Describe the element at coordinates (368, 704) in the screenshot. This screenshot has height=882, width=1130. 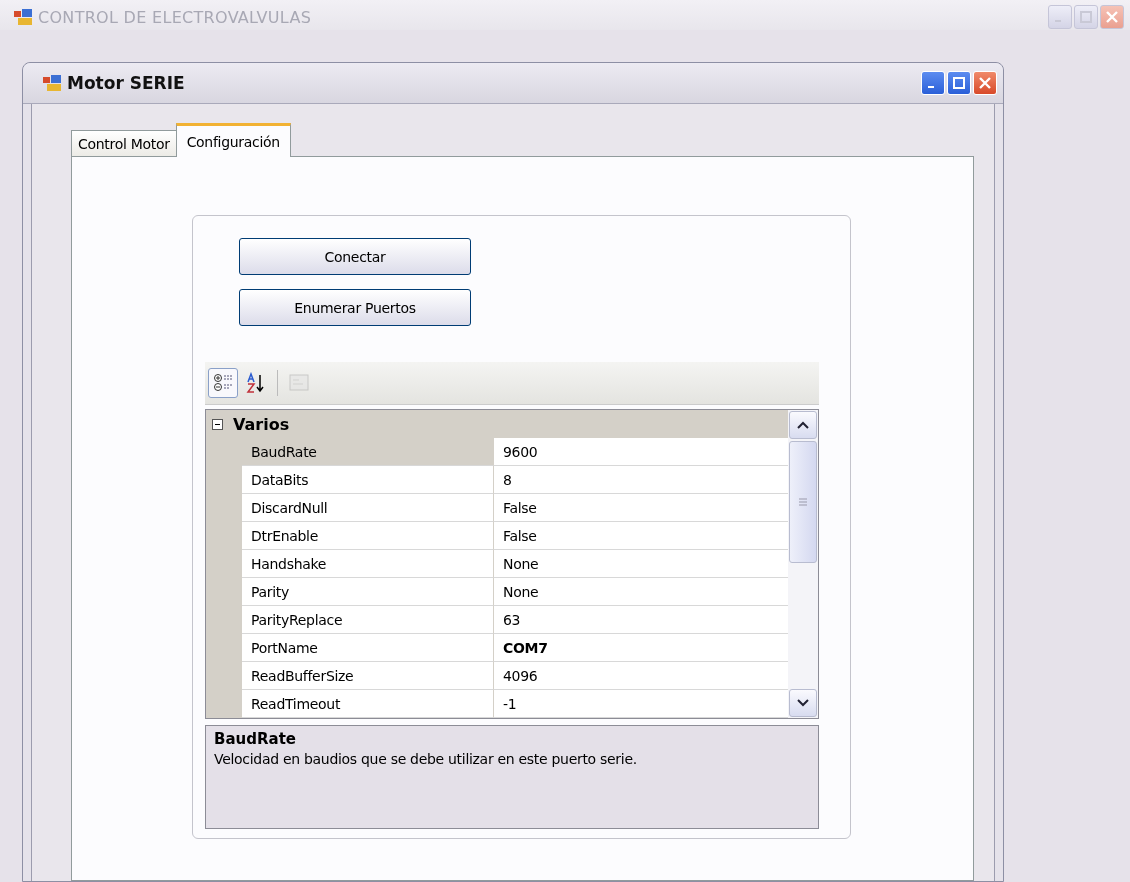
I see `property-name: ReadTimeout` at that location.